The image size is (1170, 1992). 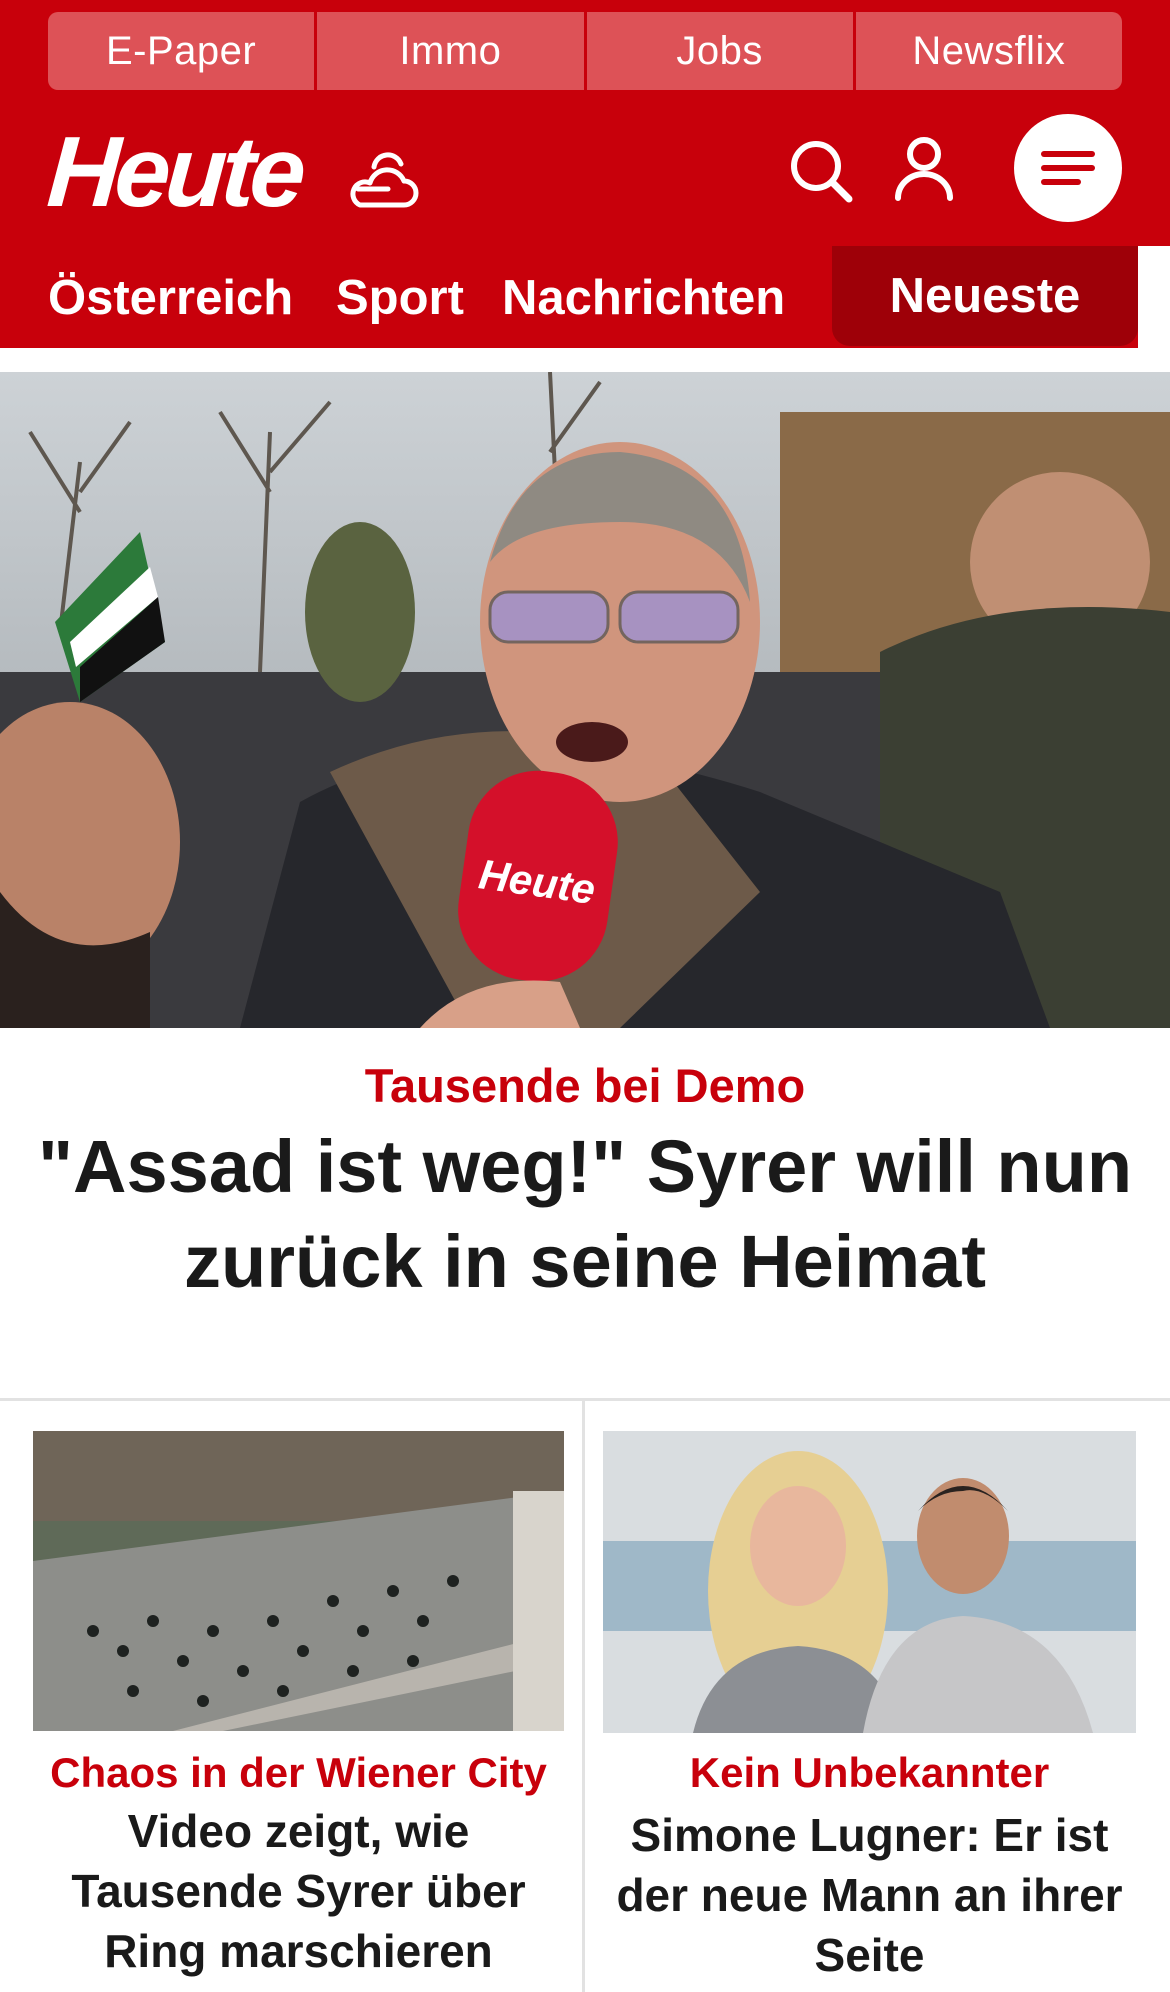 What do you see at coordinates (869, 1955) in the screenshot?
I see `card2-title-line3: Seite` at bounding box center [869, 1955].